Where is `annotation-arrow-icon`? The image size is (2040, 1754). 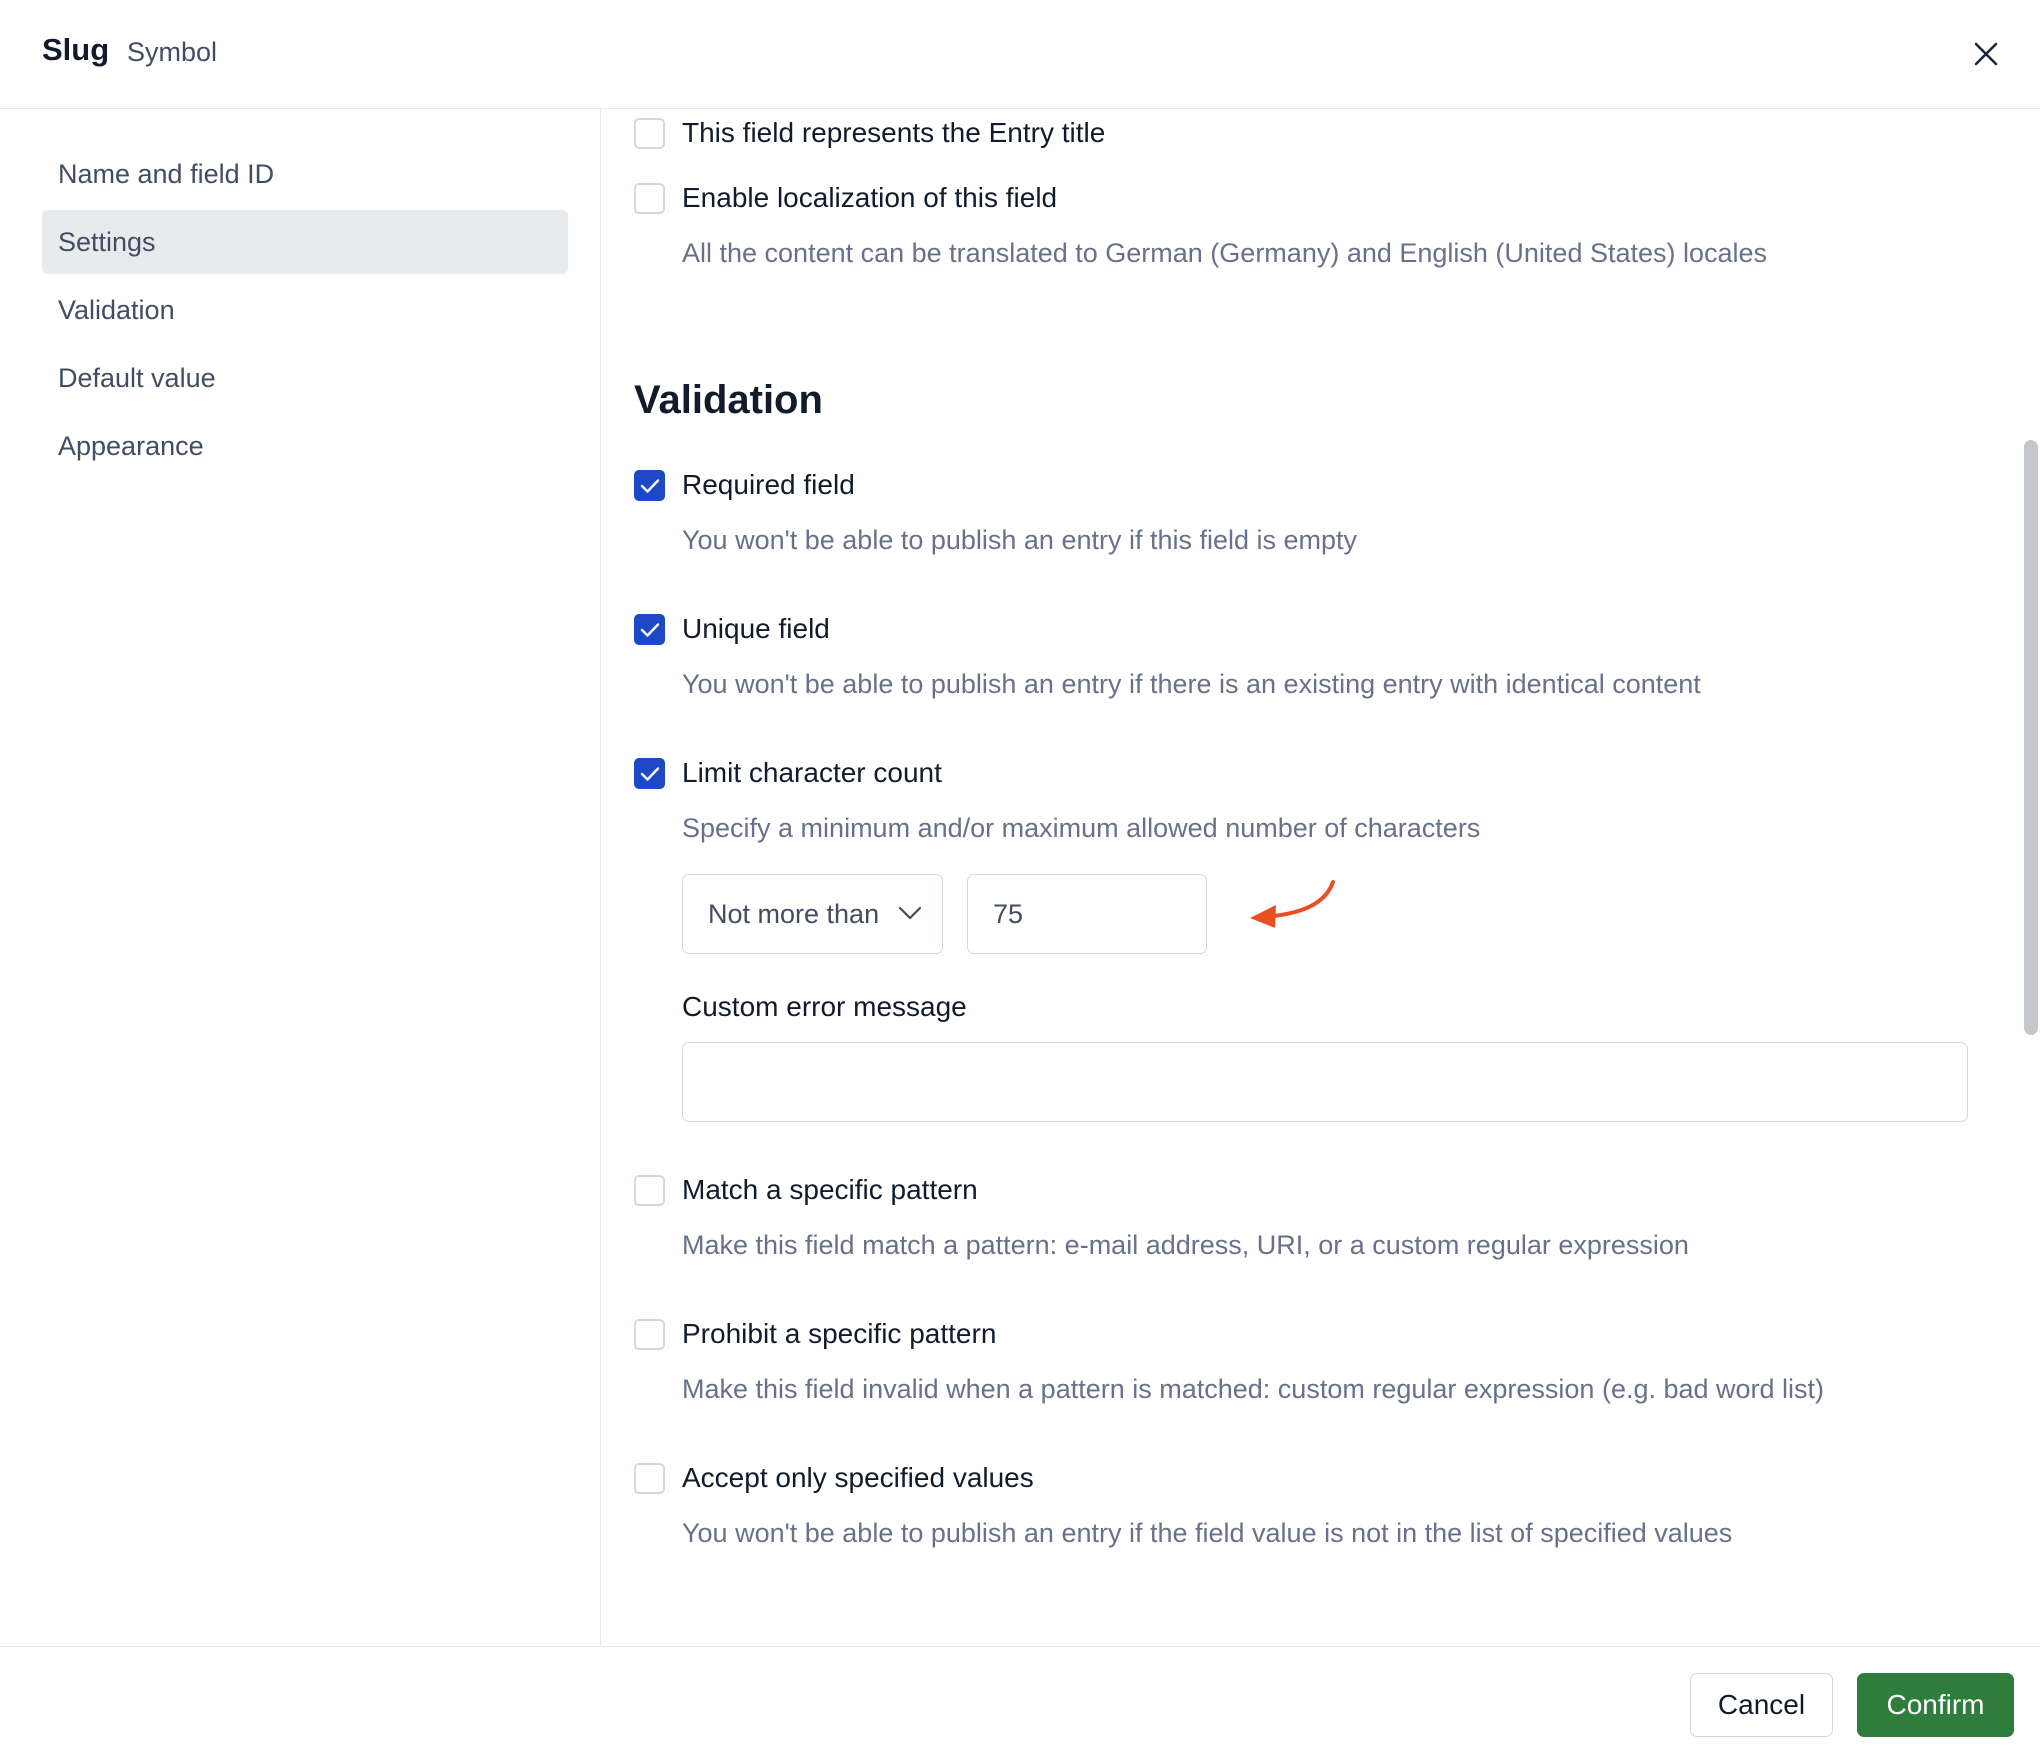 annotation-arrow-icon is located at coordinates (1292, 904).